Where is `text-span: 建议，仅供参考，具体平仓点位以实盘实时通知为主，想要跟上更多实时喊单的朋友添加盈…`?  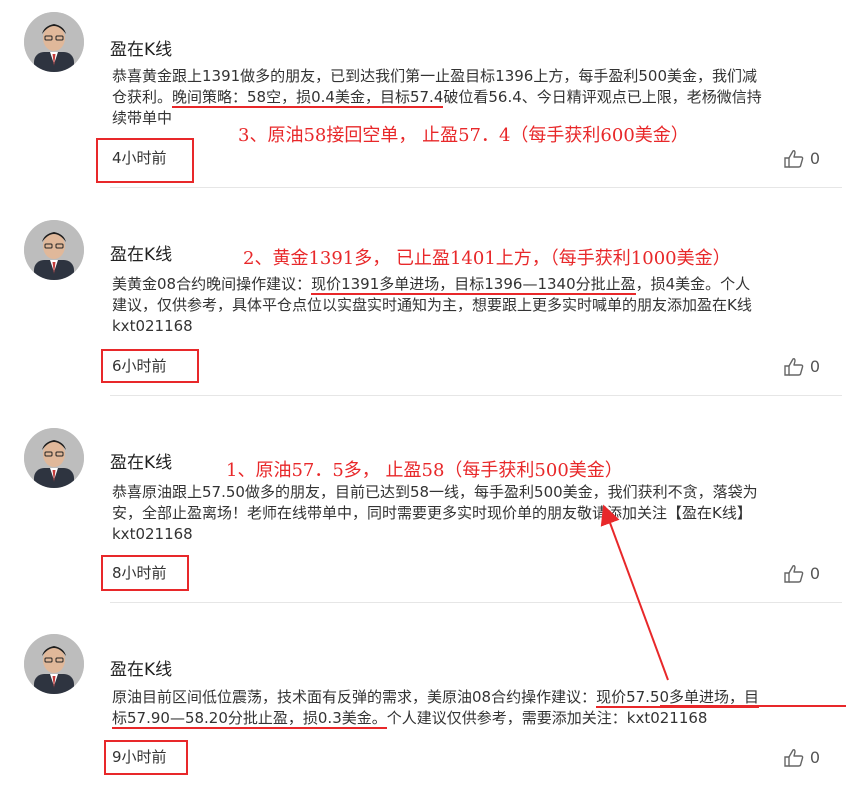 text-span: 建议，仅供参考，具体平仓点位以实盘实时通知为主，想要跟上更多实时喊单的朋友添加盈… is located at coordinates (432, 305).